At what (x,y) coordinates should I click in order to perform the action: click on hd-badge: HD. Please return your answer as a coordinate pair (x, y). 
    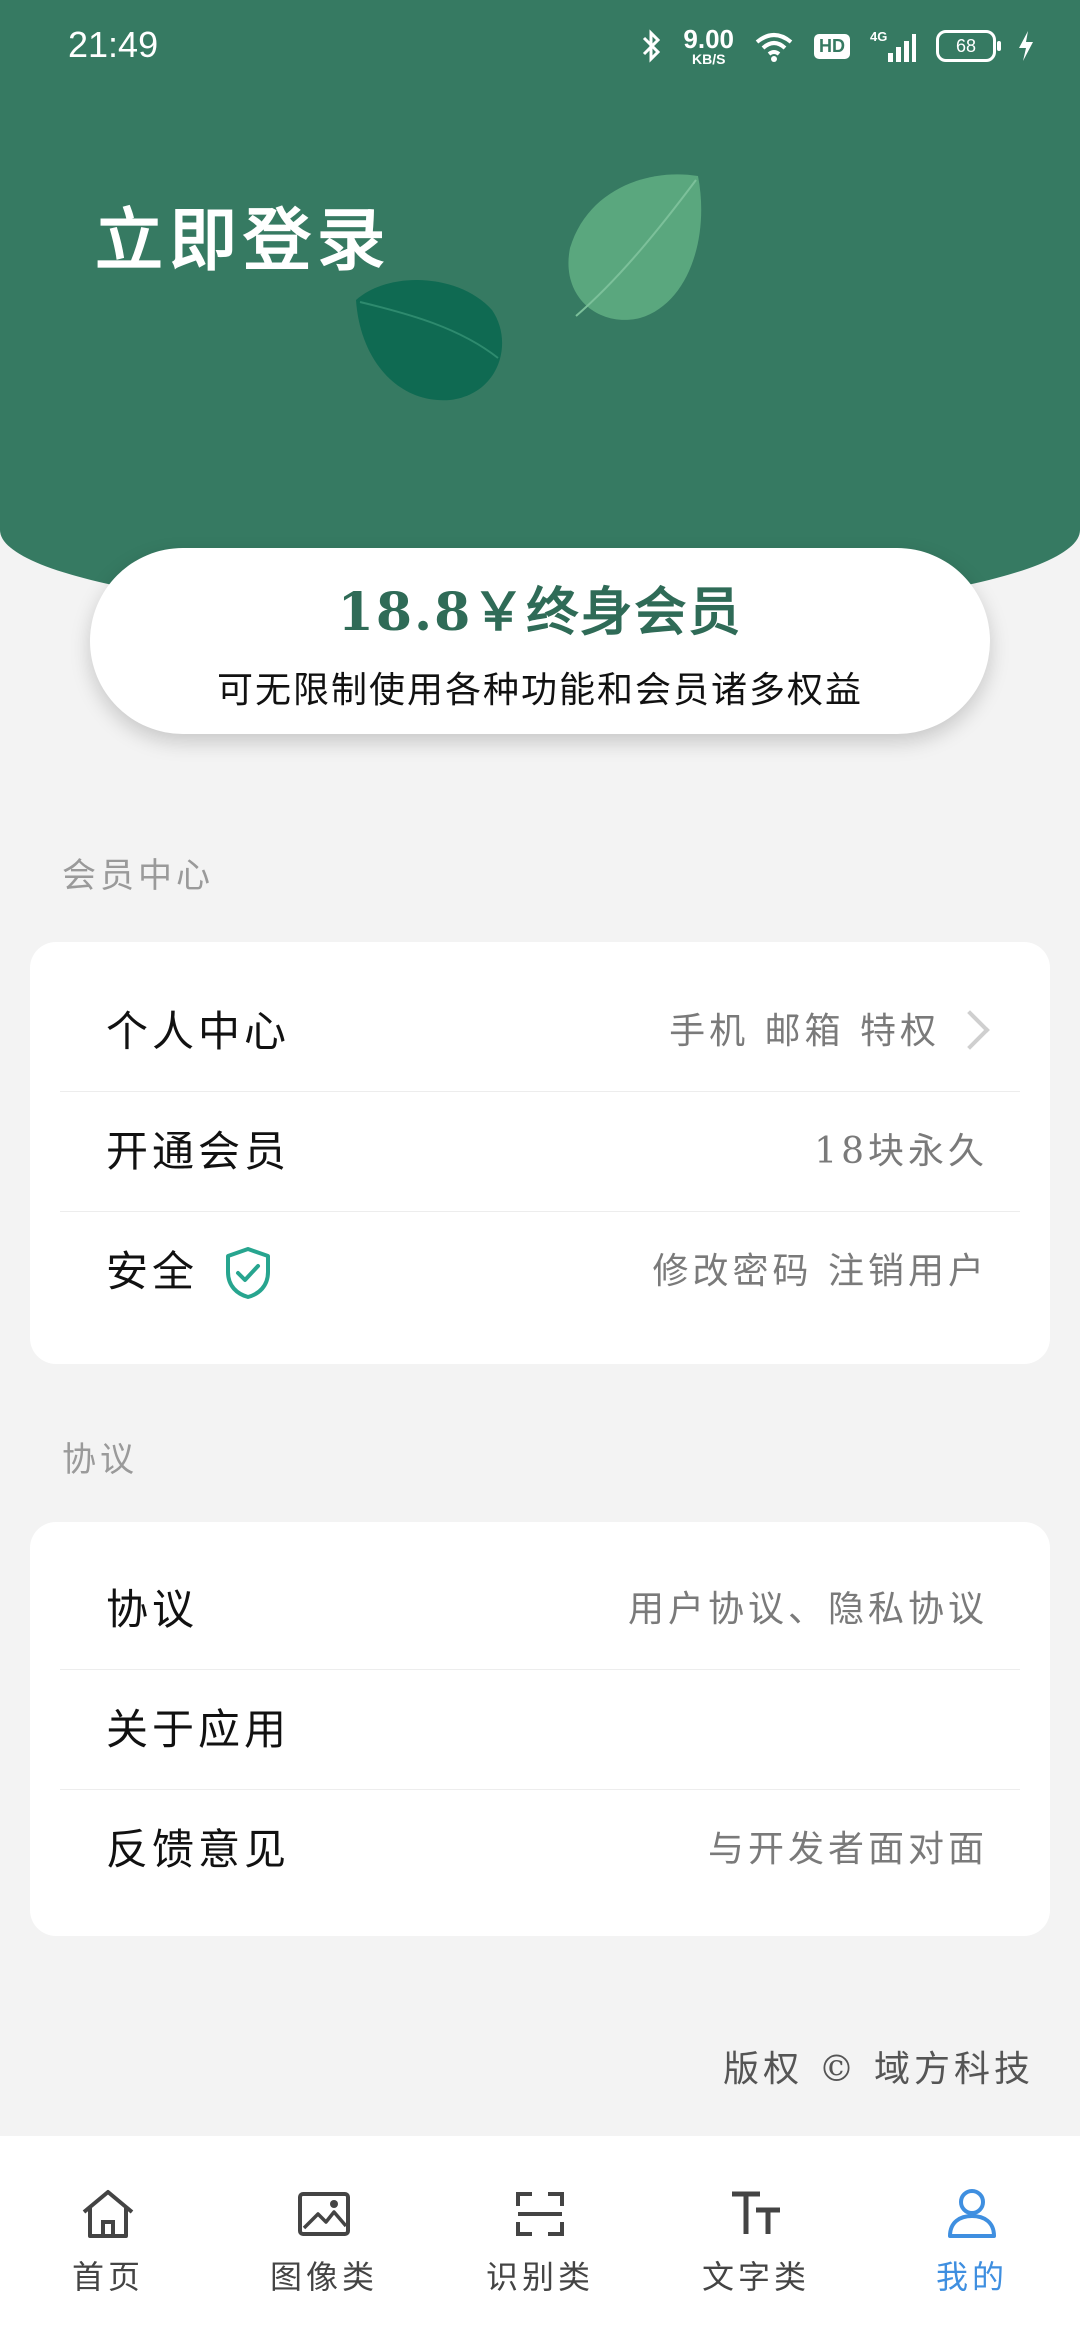
    Looking at the image, I should click on (832, 46).